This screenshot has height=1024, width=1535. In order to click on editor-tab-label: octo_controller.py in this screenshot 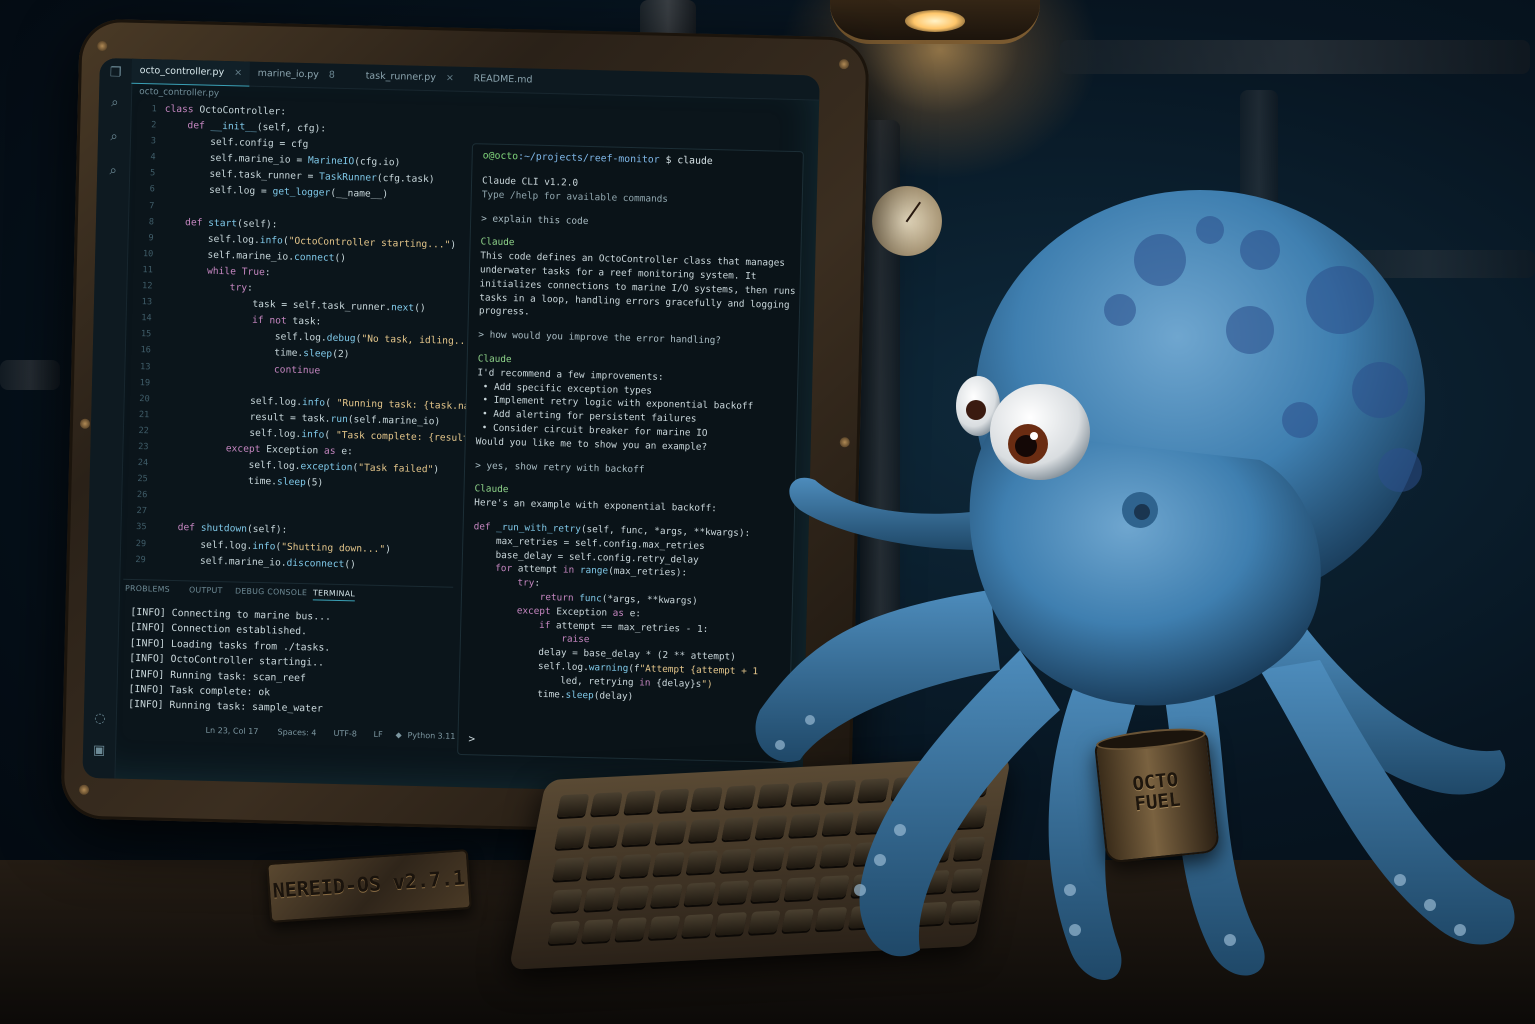, I will do `click(182, 71)`.